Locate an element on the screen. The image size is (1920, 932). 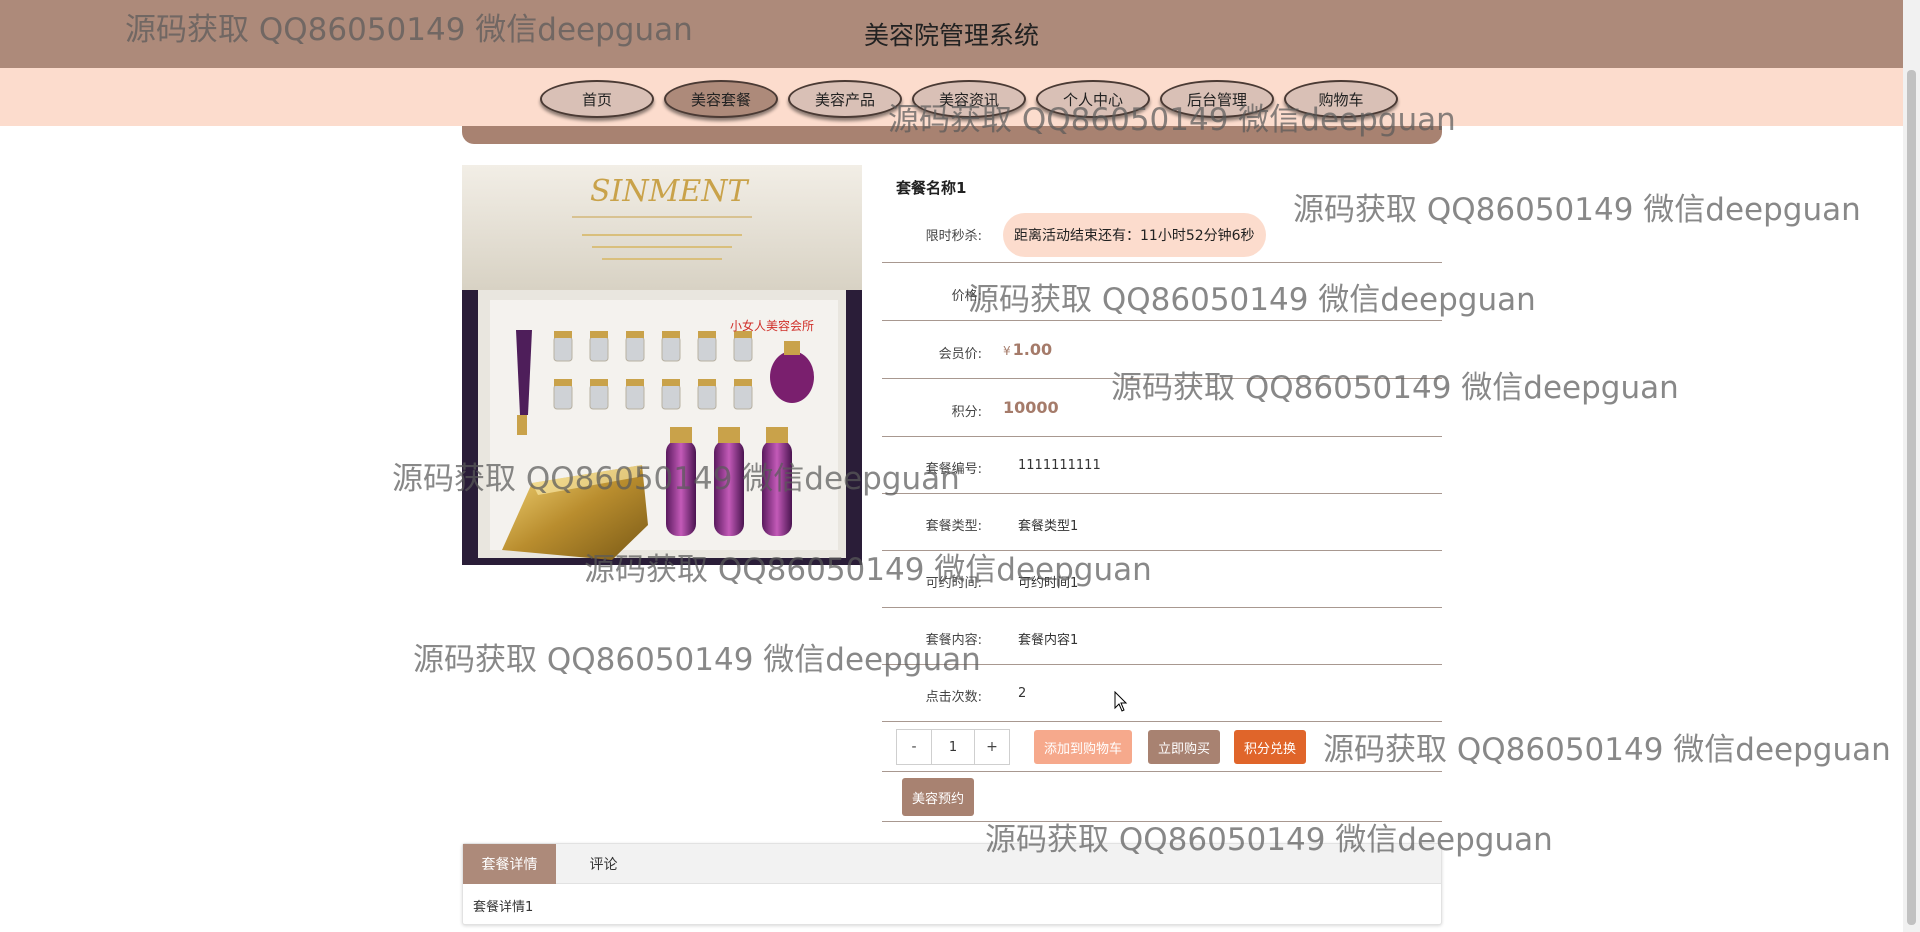
package-name: 套餐名称1 is located at coordinates (931, 188).